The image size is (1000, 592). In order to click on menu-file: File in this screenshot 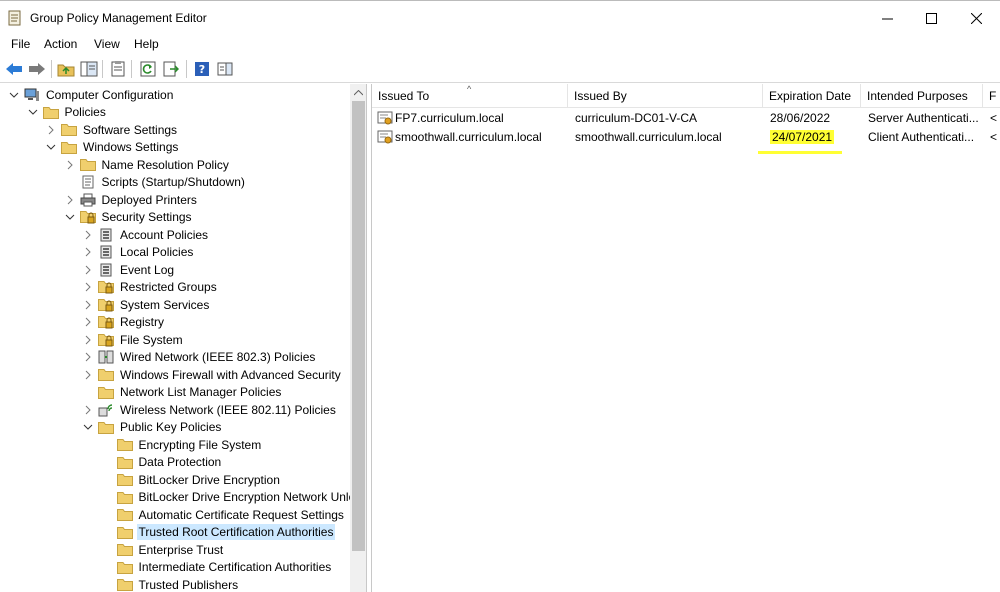, I will do `click(20, 44)`.